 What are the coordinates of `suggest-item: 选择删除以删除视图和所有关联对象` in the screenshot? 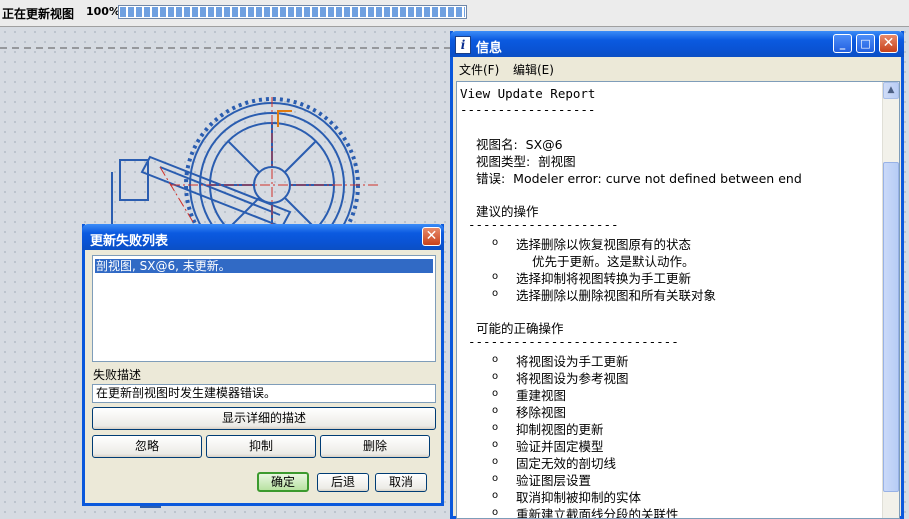 It's located at (616, 295).